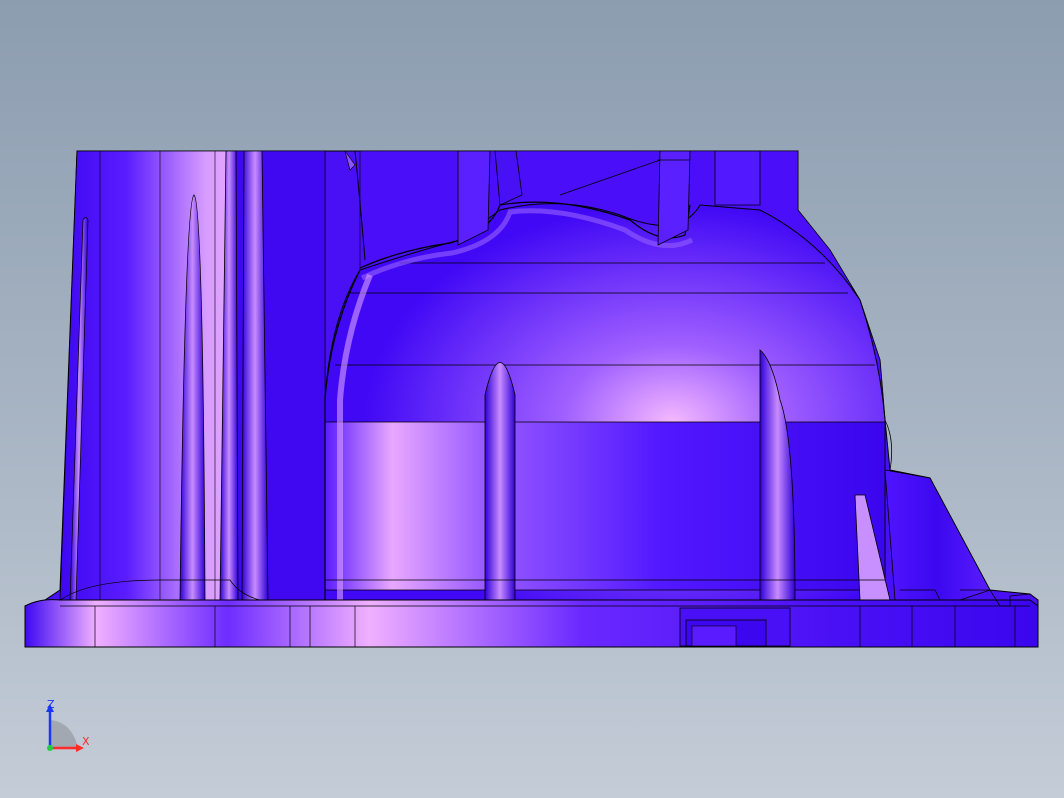  What do you see at coordinates (64, 734) in the screenshot?
I see `triad-plane-arc` at bounding box center [64, 734].